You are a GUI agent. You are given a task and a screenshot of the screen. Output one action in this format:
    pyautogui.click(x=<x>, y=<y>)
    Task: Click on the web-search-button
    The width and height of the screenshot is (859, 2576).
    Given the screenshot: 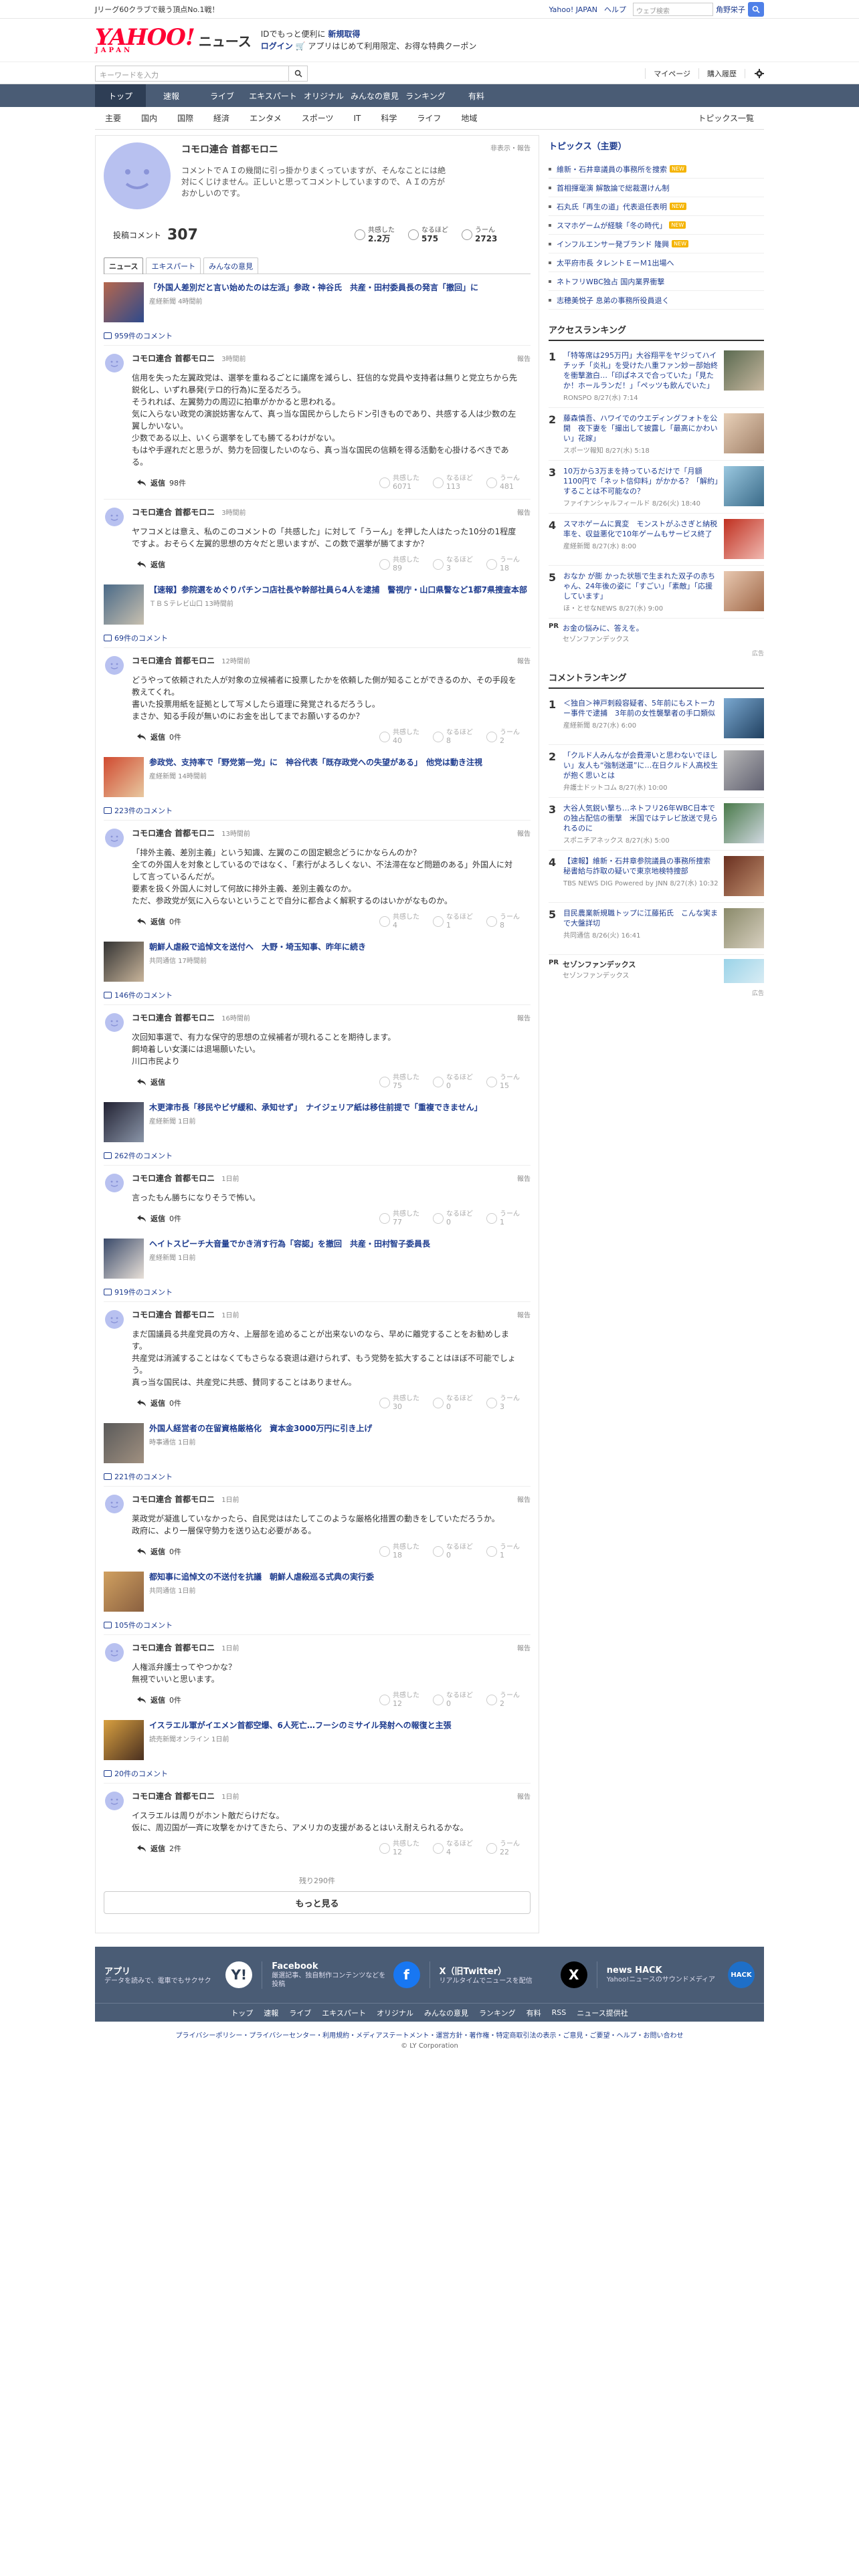 What is the action you would take?
    pyautogui.click(x=756, y=9)
    